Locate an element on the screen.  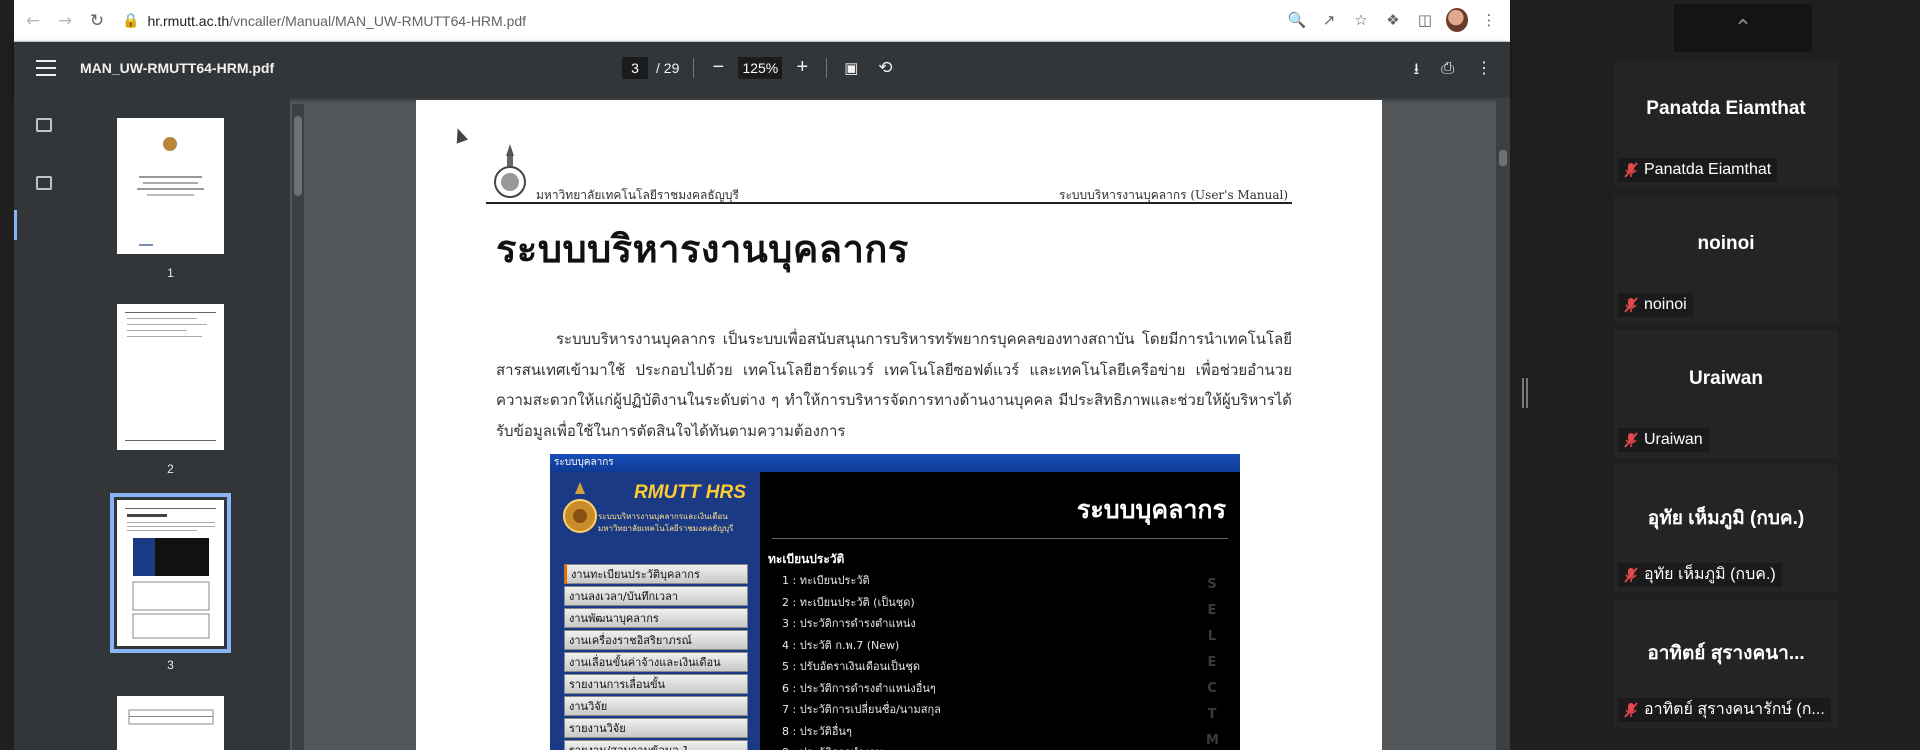
more-options-icon: ⋮ is located at coordinates (1484, 71).